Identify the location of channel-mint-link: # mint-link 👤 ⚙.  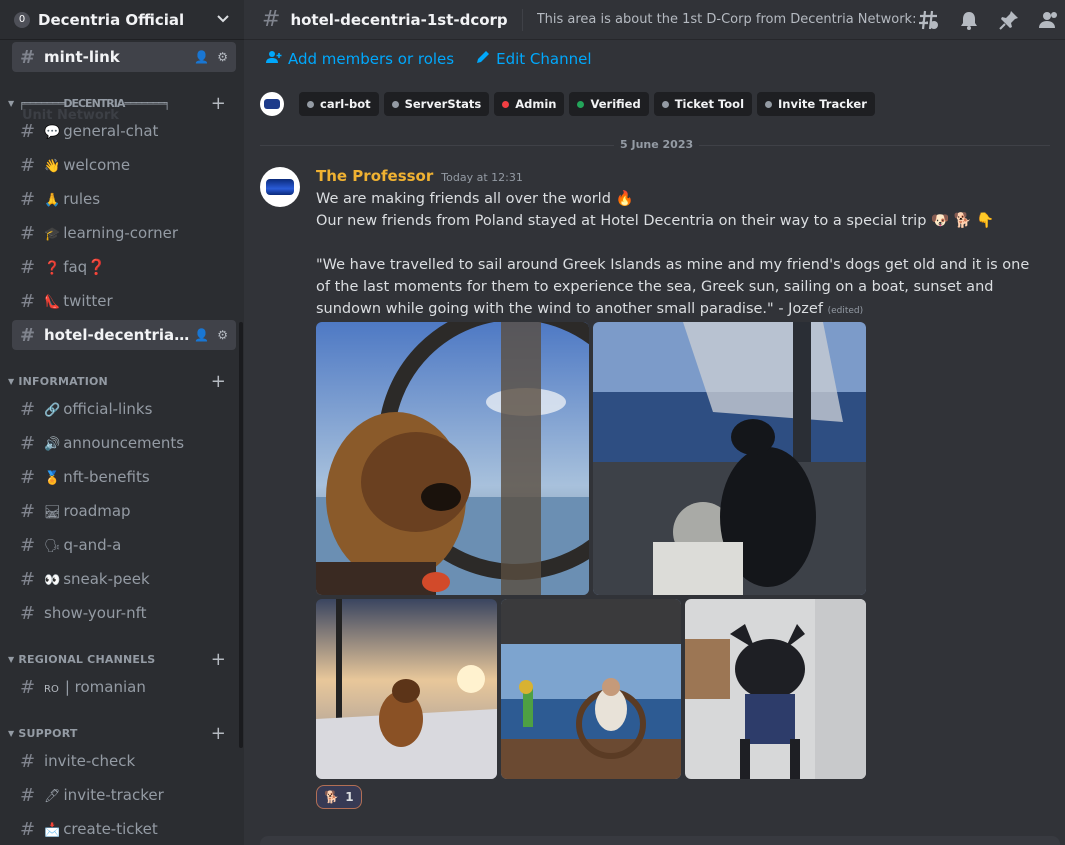
(124, 57).